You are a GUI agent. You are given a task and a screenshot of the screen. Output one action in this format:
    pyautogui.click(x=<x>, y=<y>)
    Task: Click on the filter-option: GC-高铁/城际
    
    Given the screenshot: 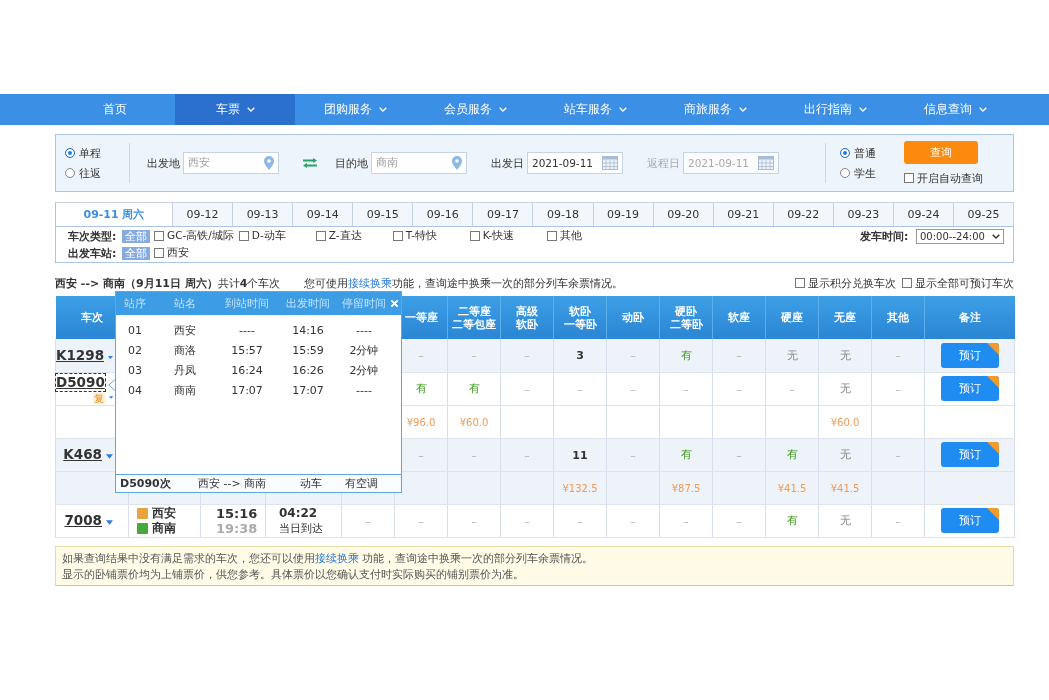 What is the action you would take?
    pyautogui.click(x=194, y=236)
    